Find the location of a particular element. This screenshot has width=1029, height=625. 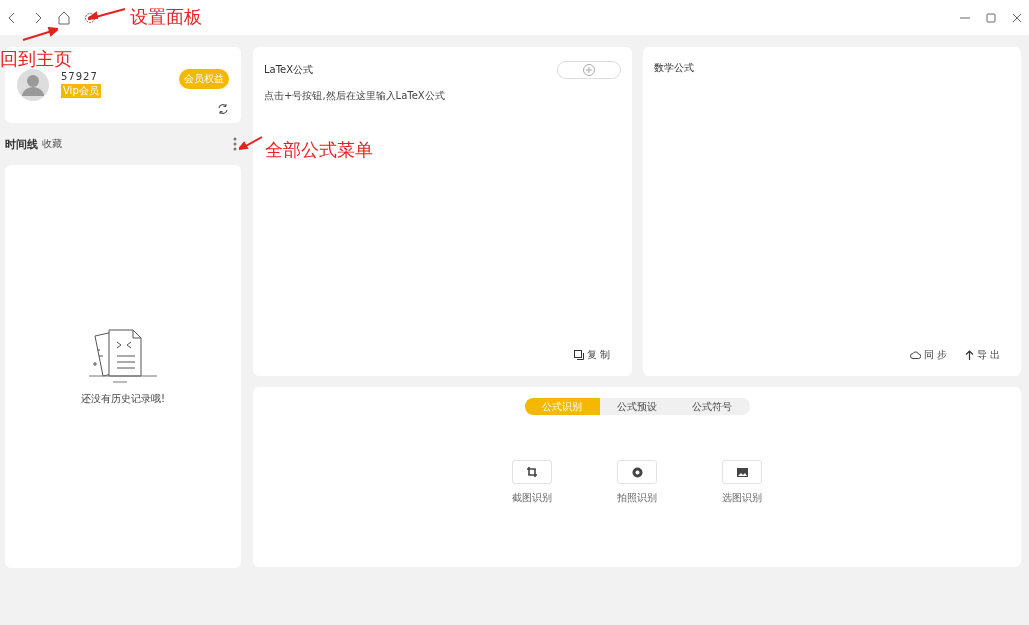

image-icon is located at coordinates (742, 472).